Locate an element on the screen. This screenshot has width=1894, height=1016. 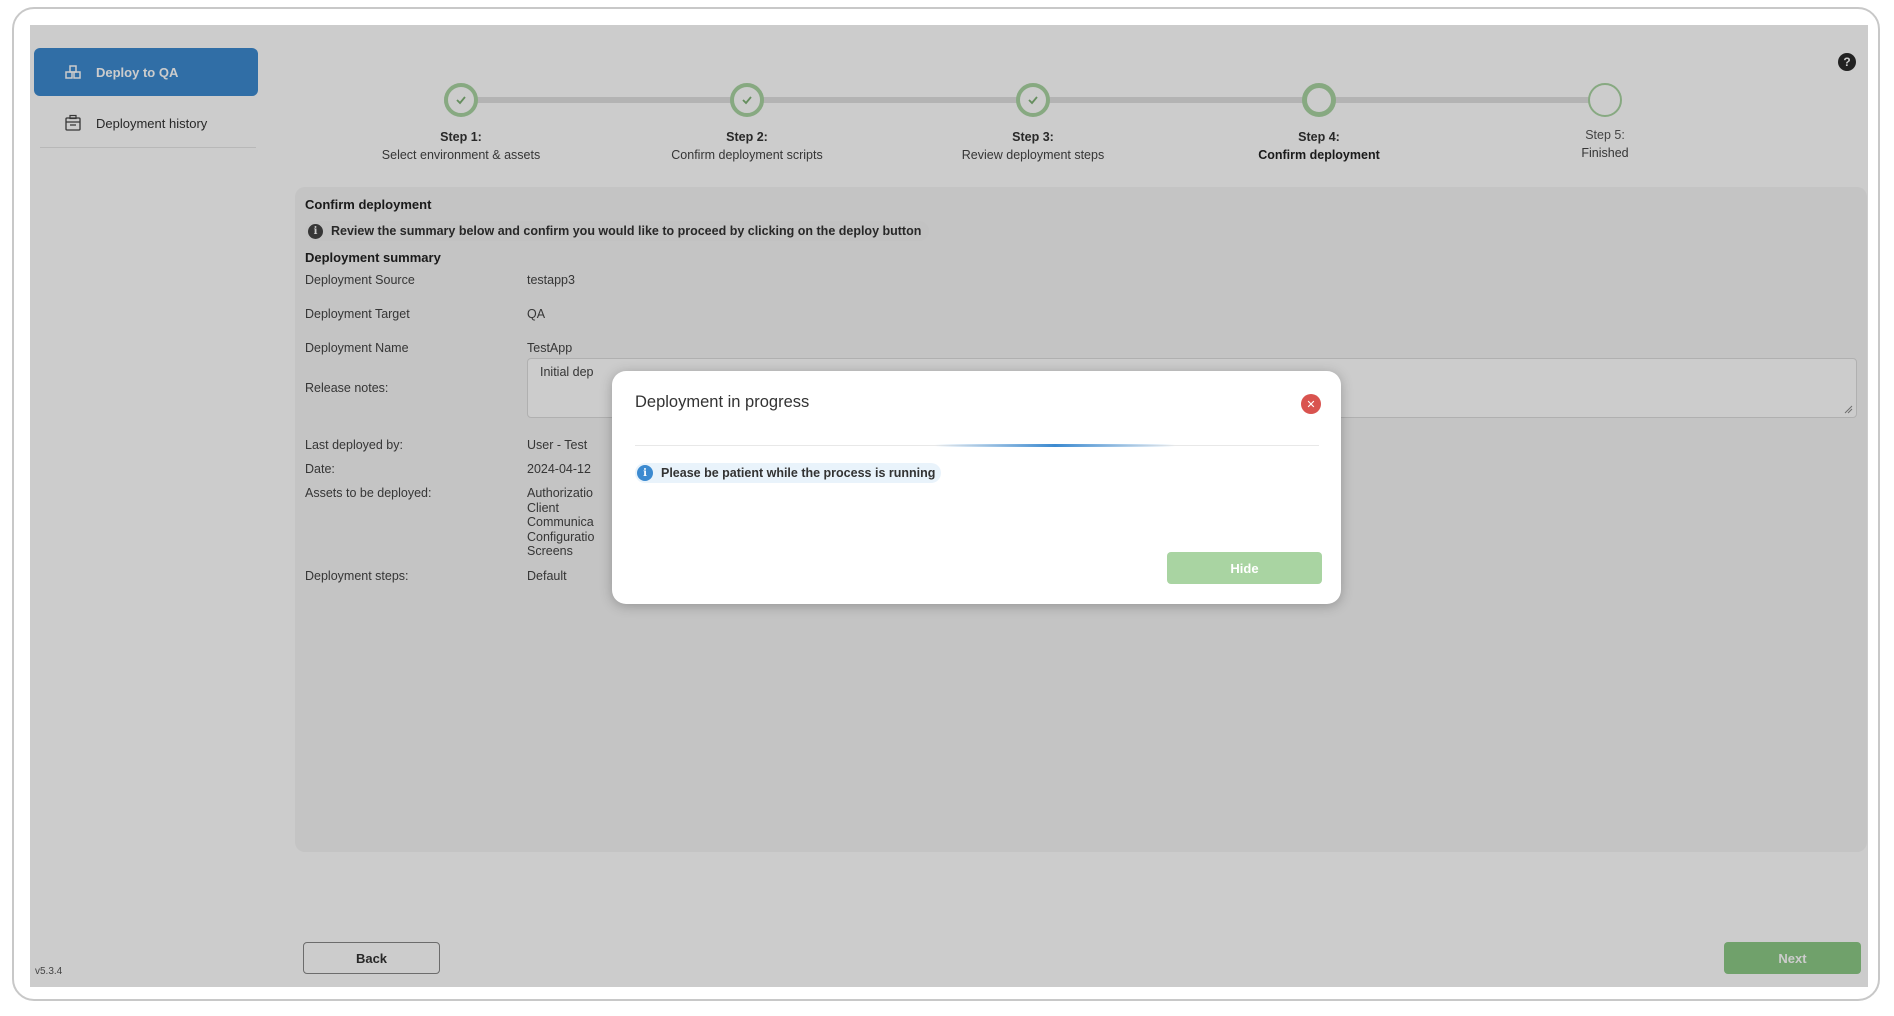
close-icon: ✕ is located at coordinates (1311, 404).